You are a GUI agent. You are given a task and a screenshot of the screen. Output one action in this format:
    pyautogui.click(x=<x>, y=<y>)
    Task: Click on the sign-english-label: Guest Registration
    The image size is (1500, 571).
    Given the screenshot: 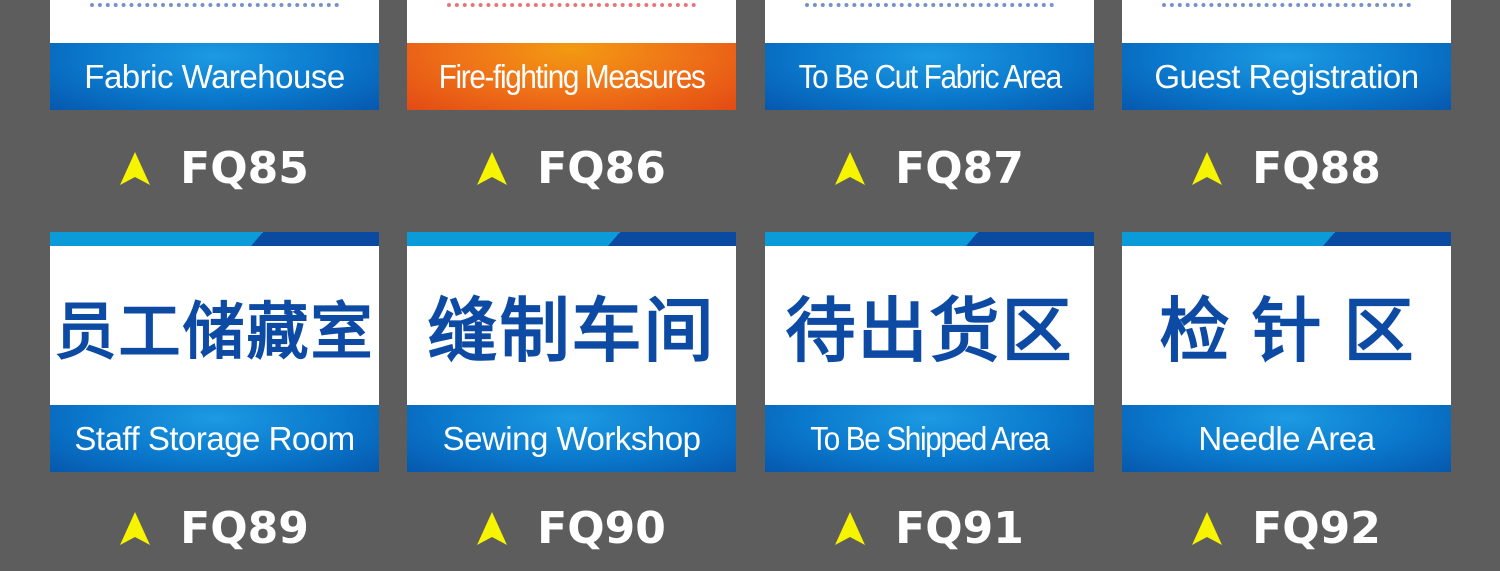 What is the action you would take?
    pyautogui.click(x=1286, y=76)
    